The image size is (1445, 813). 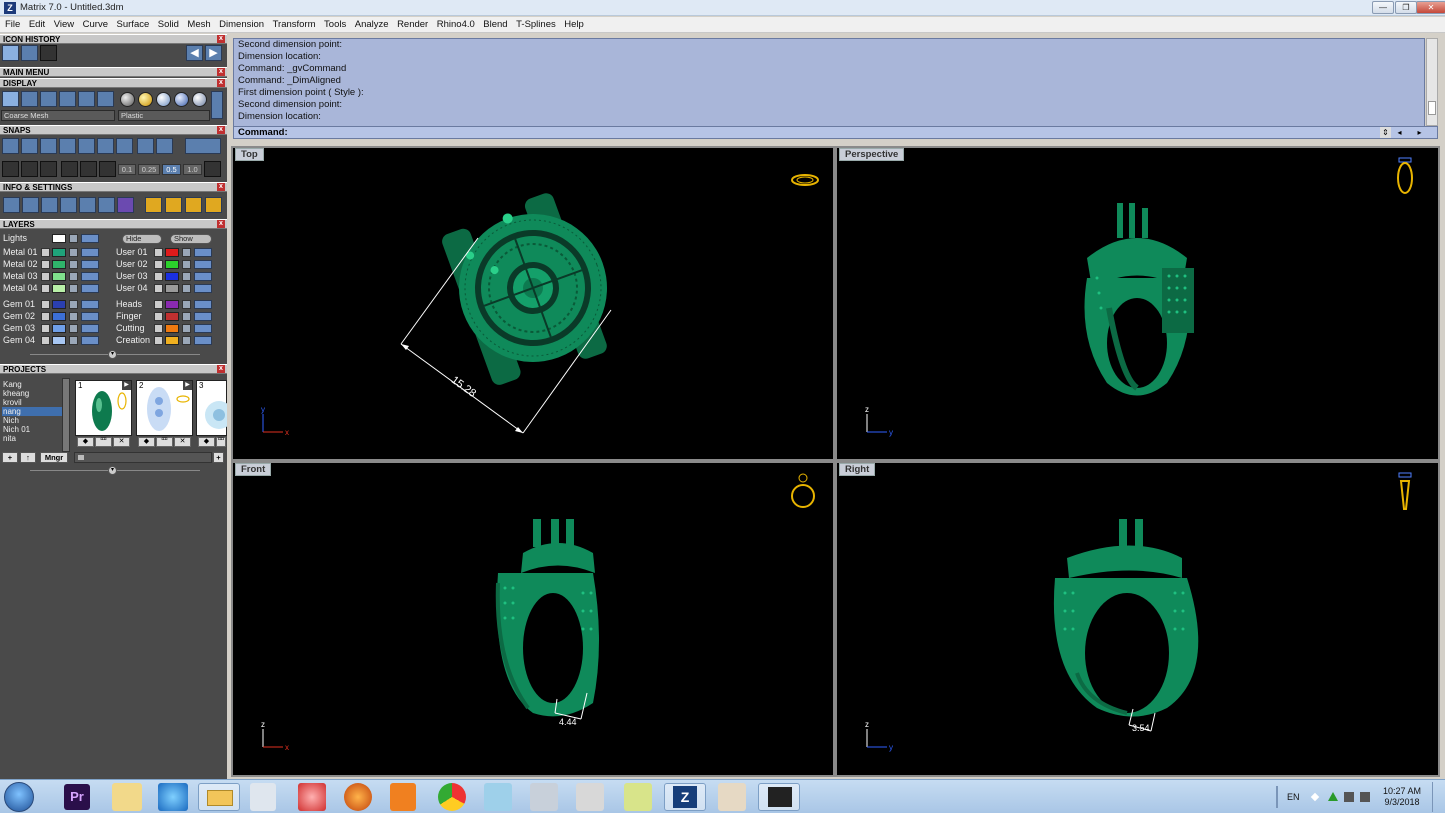 What do you see at coordinates (203, 146) in the screenshot?
I see `snap-ortho-icon` at bounding box center [203, 146].